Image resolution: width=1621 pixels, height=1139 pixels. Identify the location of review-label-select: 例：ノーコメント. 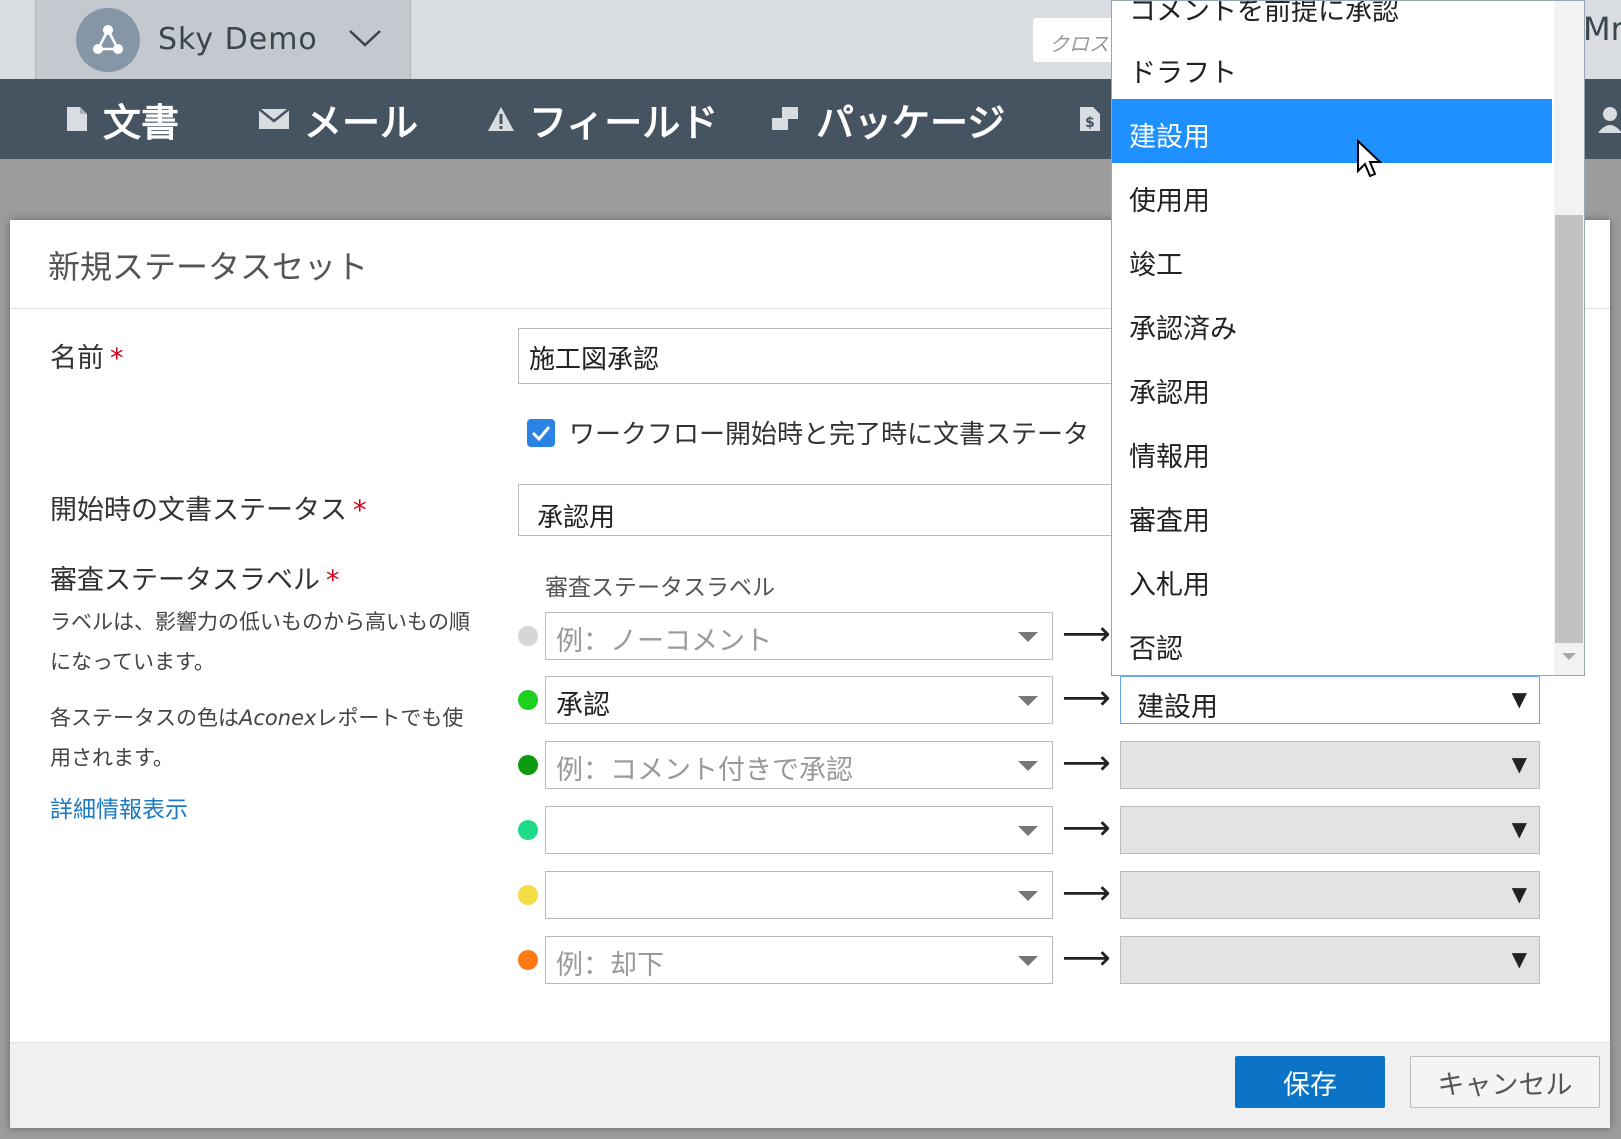
(799, 636).